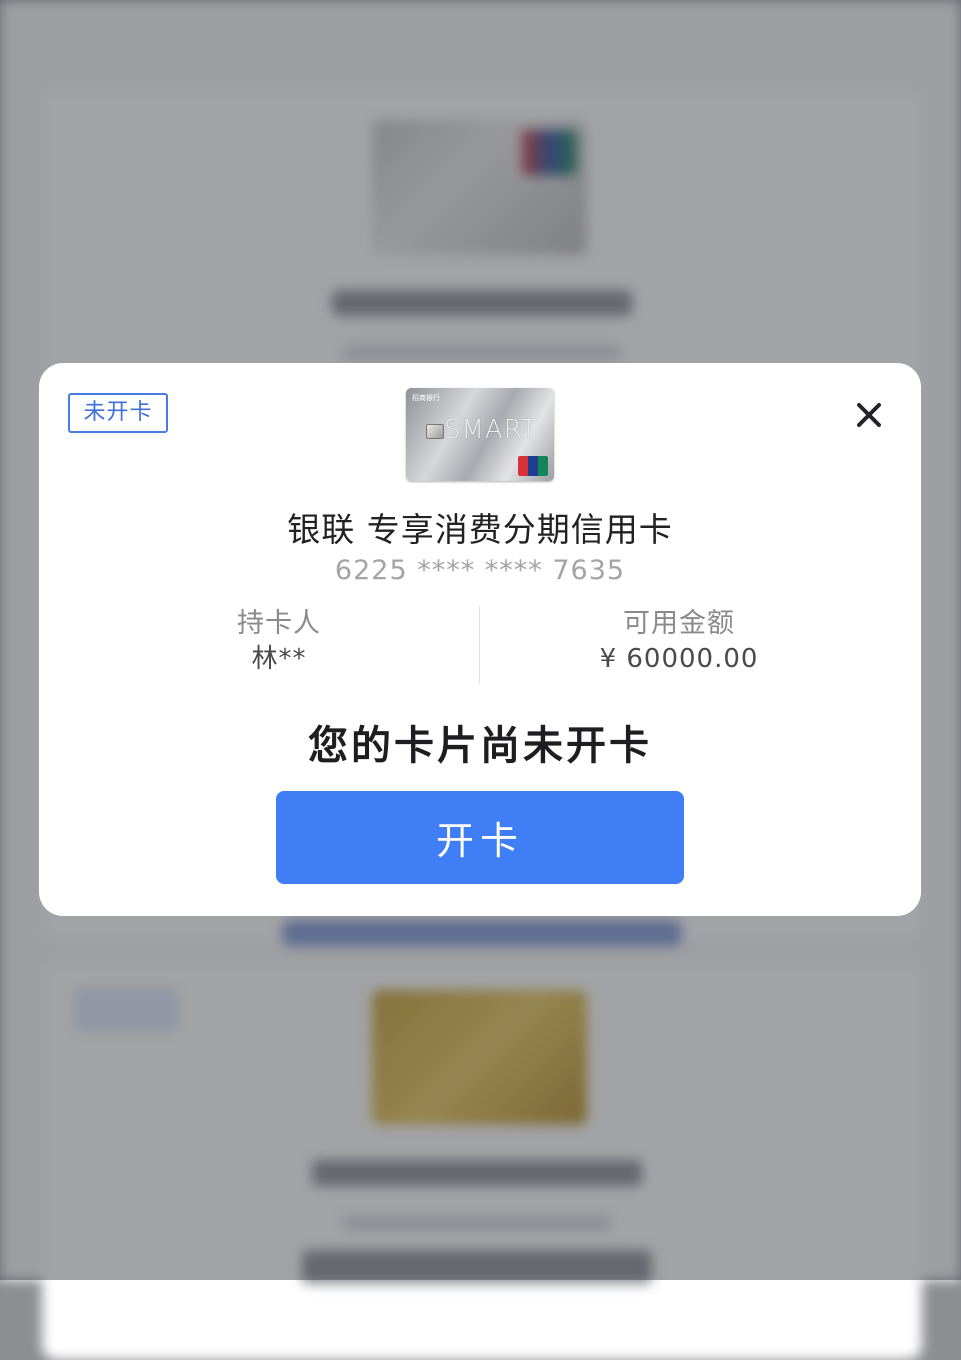  What do you see at coordinates (533, 466) in the screenshot?
I see `unionpay-logo-icon` at bounding box center [533, 466].